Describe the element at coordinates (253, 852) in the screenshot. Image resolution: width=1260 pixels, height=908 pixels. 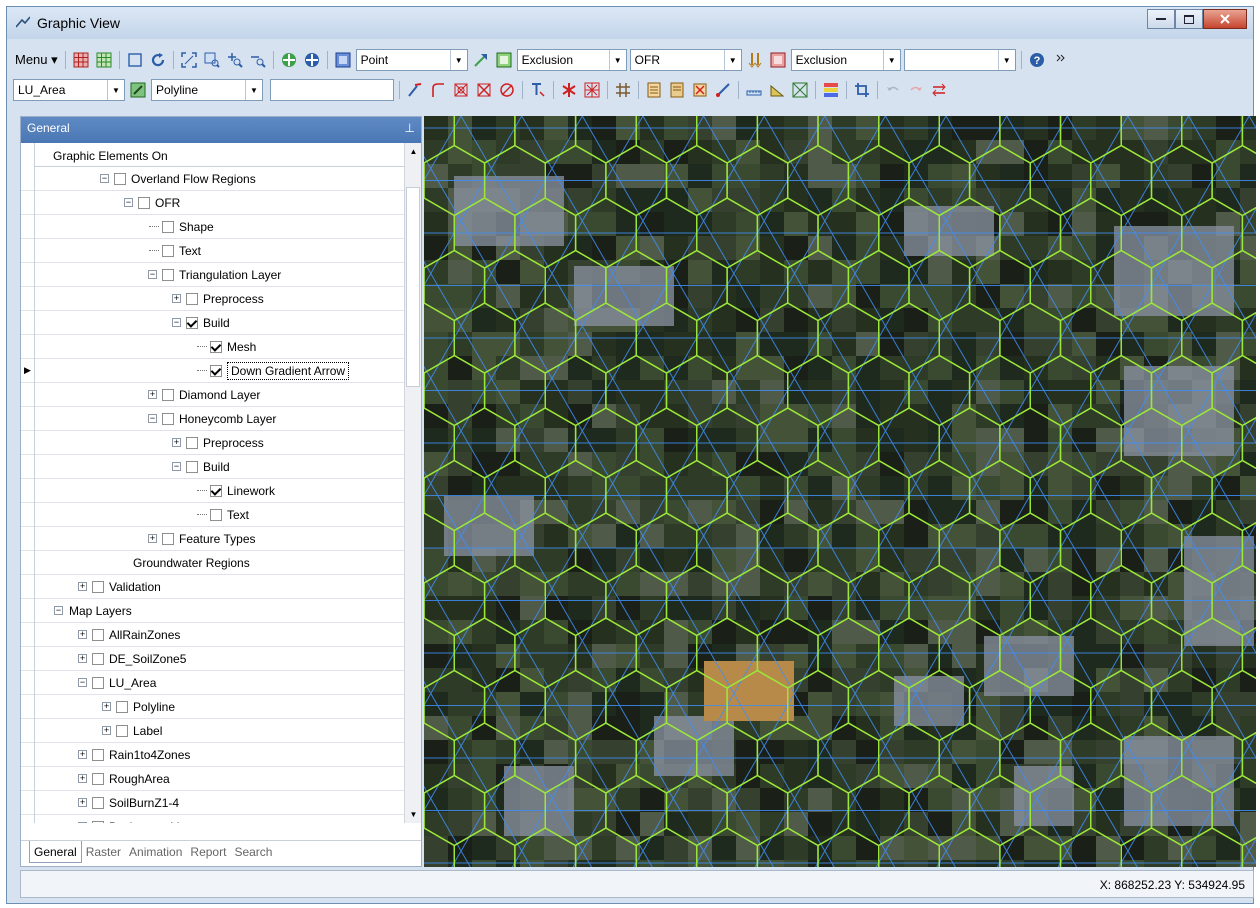
I see `tab-search: Search` at that location.